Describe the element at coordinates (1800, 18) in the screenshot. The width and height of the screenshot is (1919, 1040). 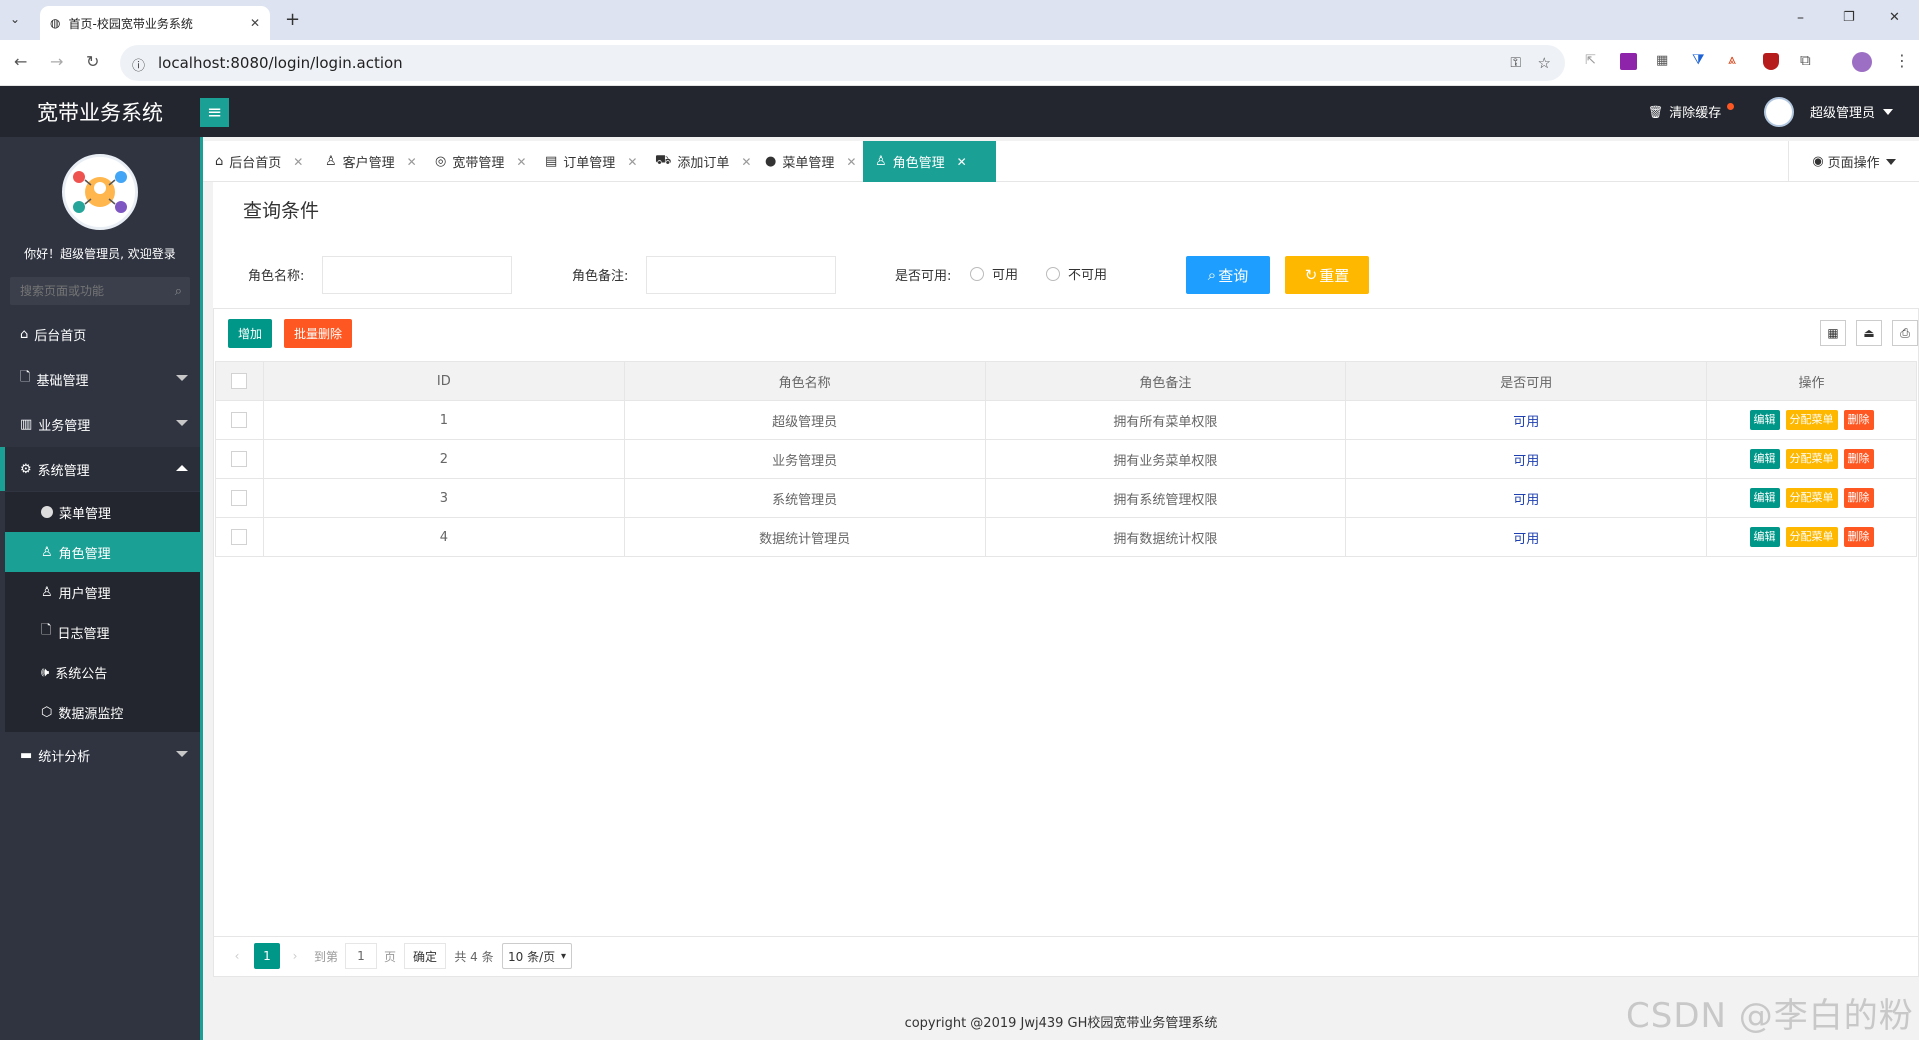
I see `minimize-button: –` at that location.